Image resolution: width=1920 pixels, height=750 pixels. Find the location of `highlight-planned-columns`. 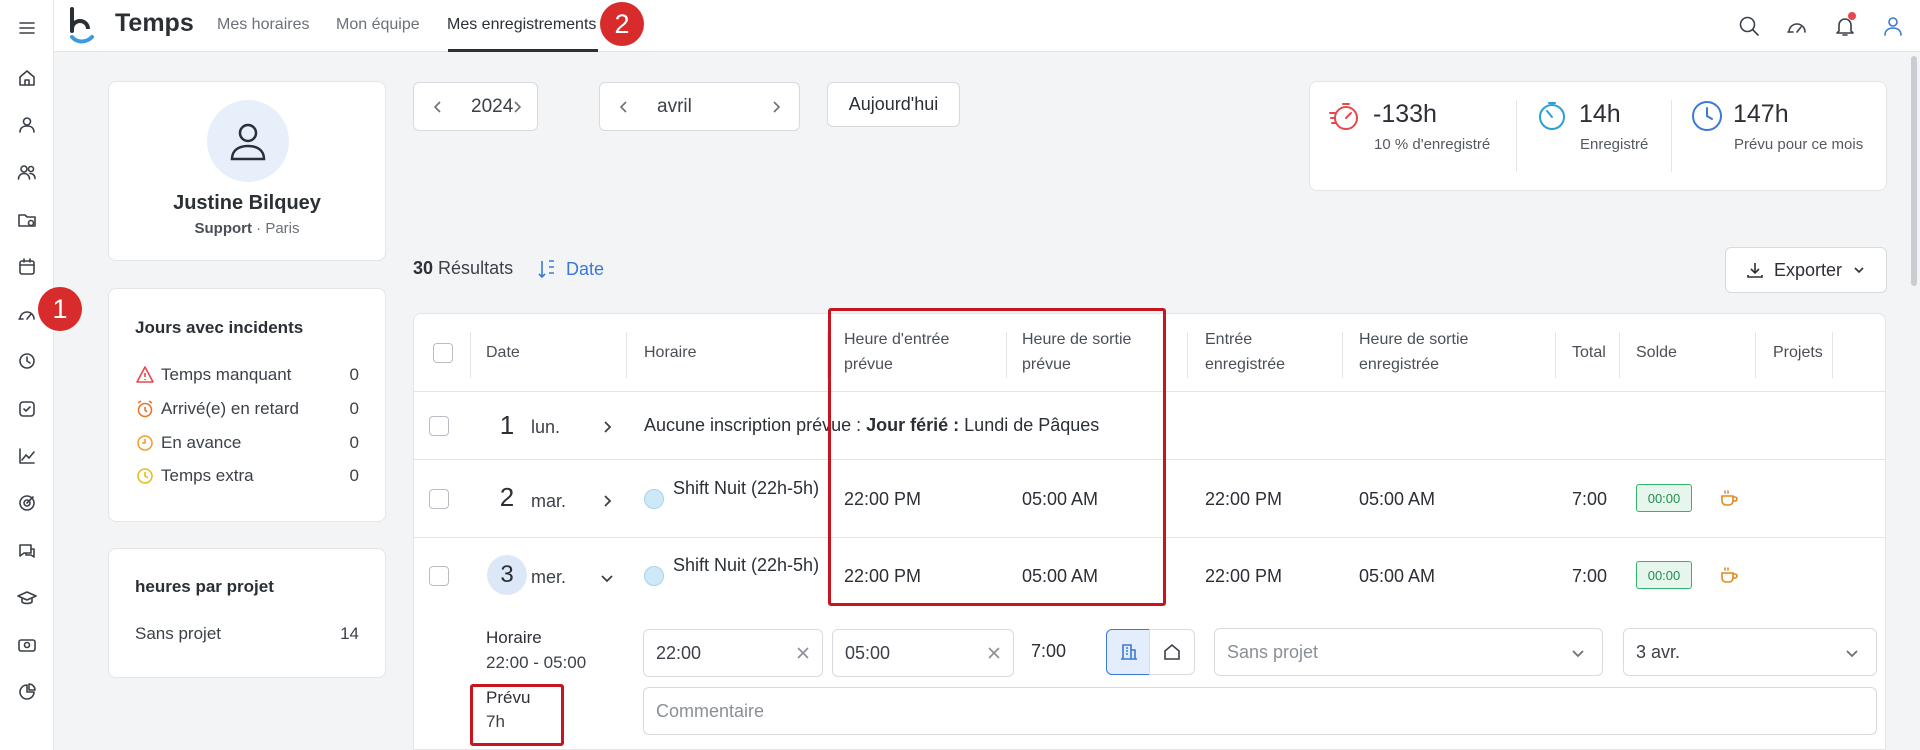

highlight-planned-columns is located at coordinates (997, 457).